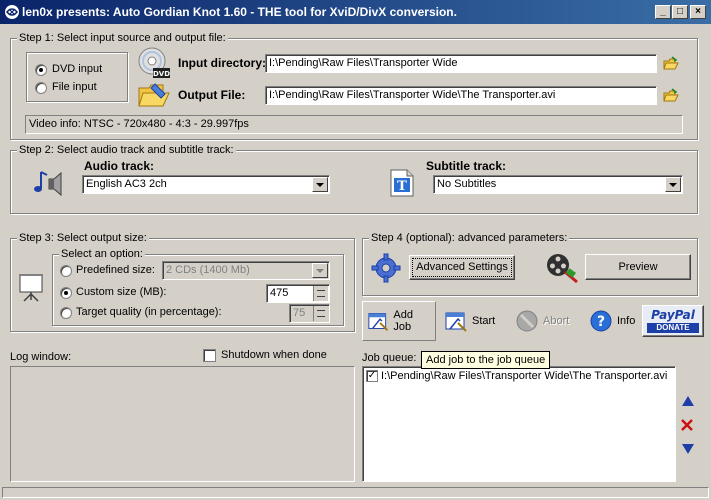  Describe the element at coordinates (462, 267) in the screenshot. I see `advanced-settings-button: Advanced Settings` at that location.